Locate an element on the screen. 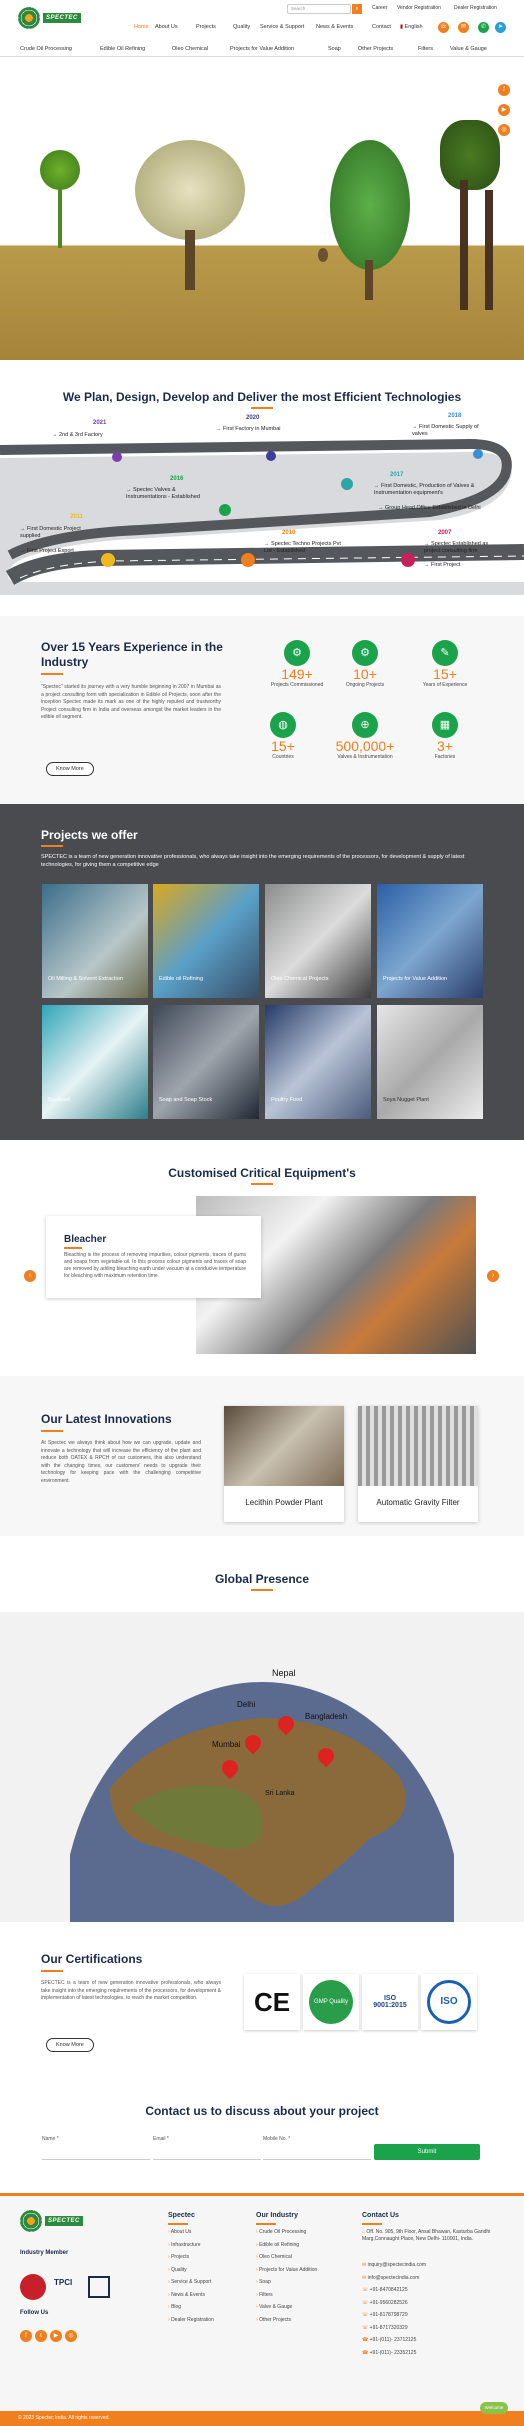 Image resolution: width=524 pixels, height=2426 pixels. footer-link: Quality is located at coordinates (191, 2270).